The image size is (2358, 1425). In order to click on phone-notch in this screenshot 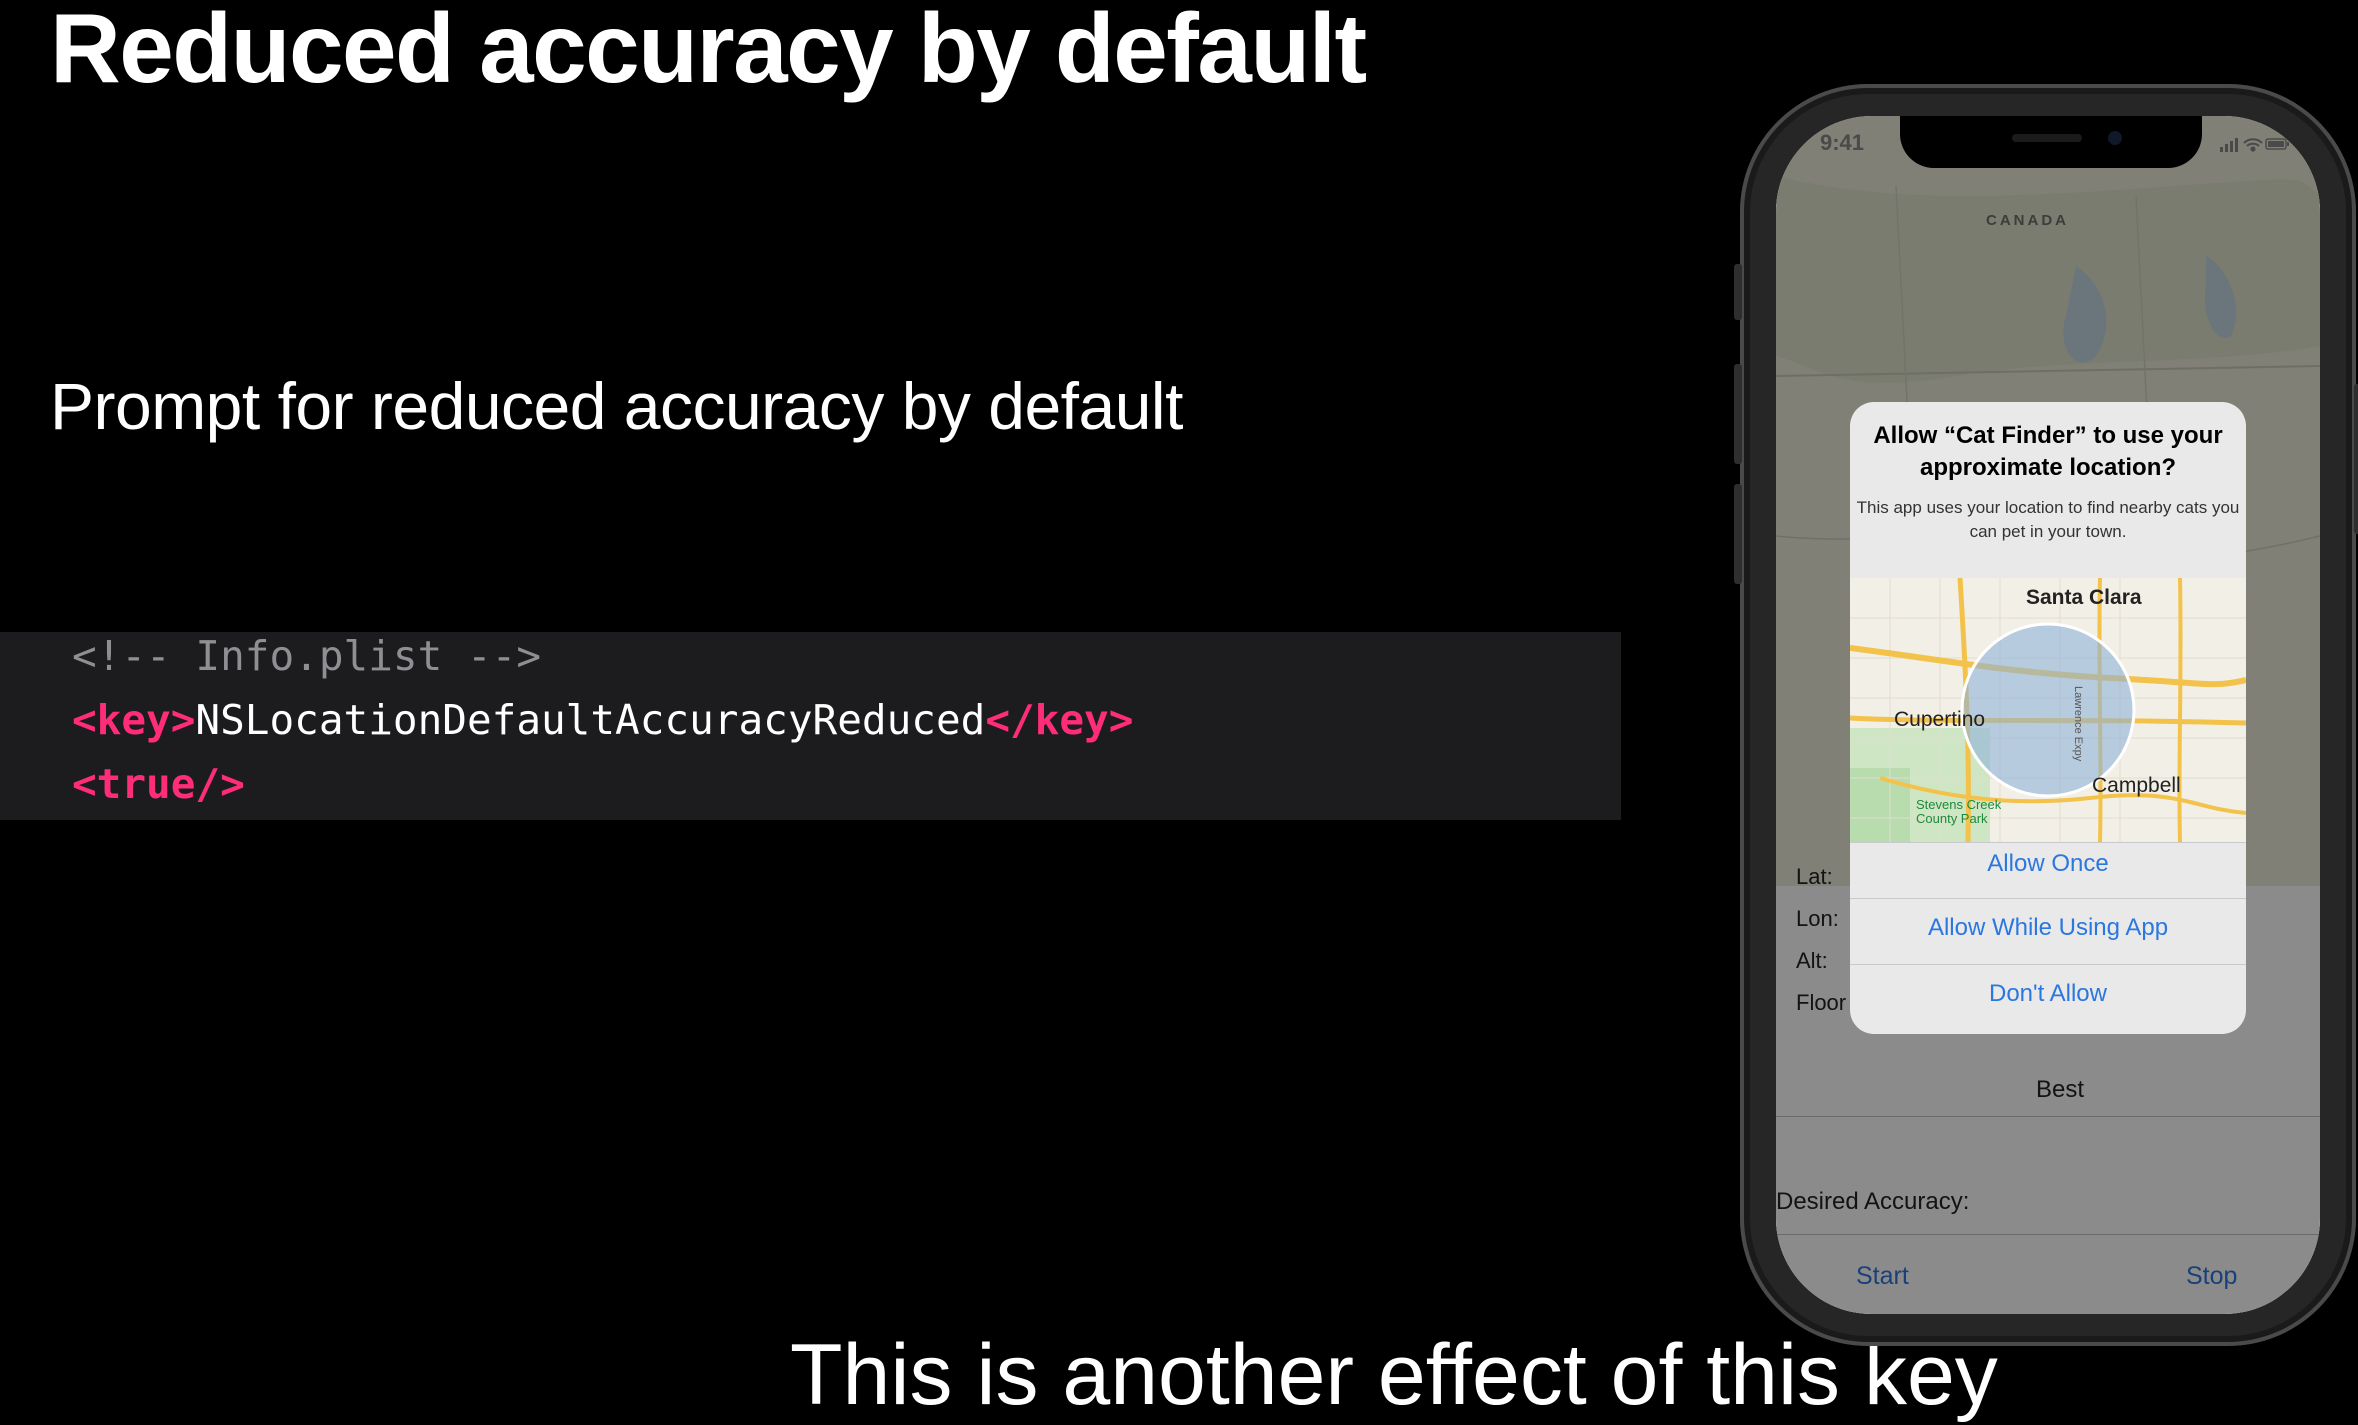, I will do `click(2051, 142)`.